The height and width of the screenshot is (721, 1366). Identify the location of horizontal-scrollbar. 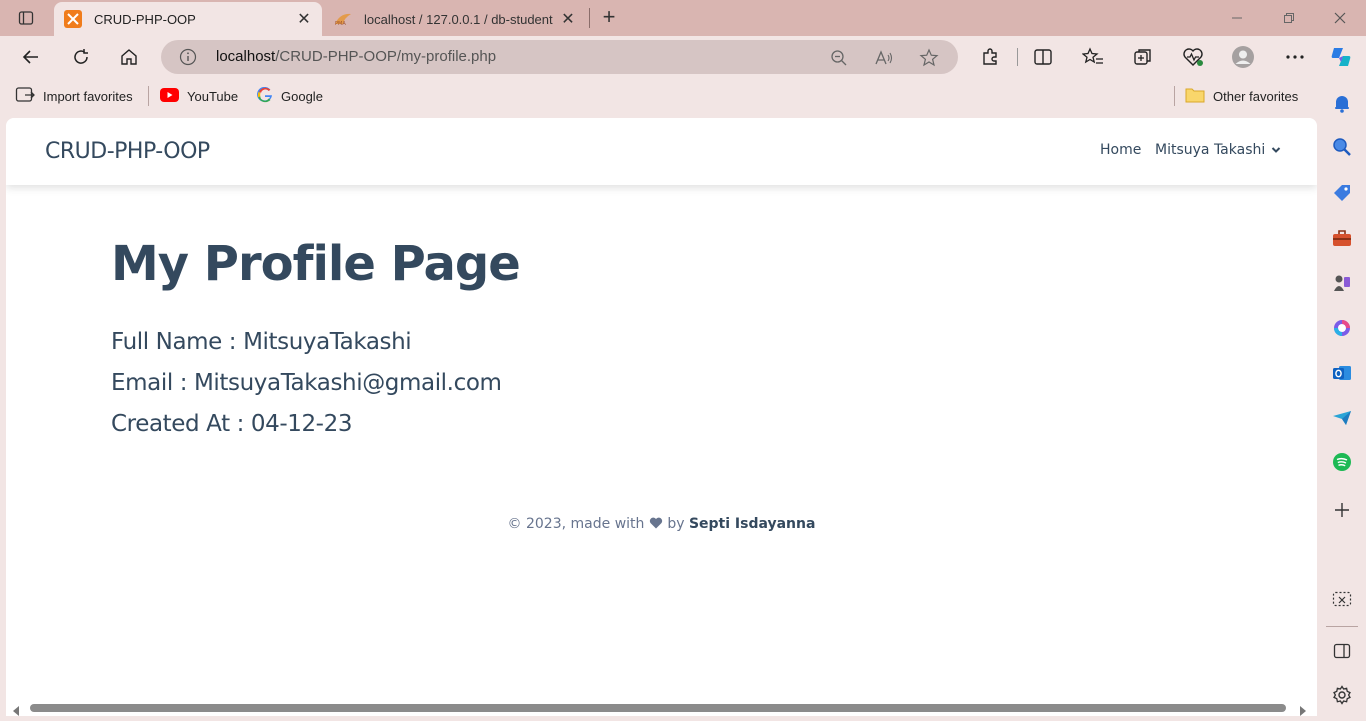
(661, 708).